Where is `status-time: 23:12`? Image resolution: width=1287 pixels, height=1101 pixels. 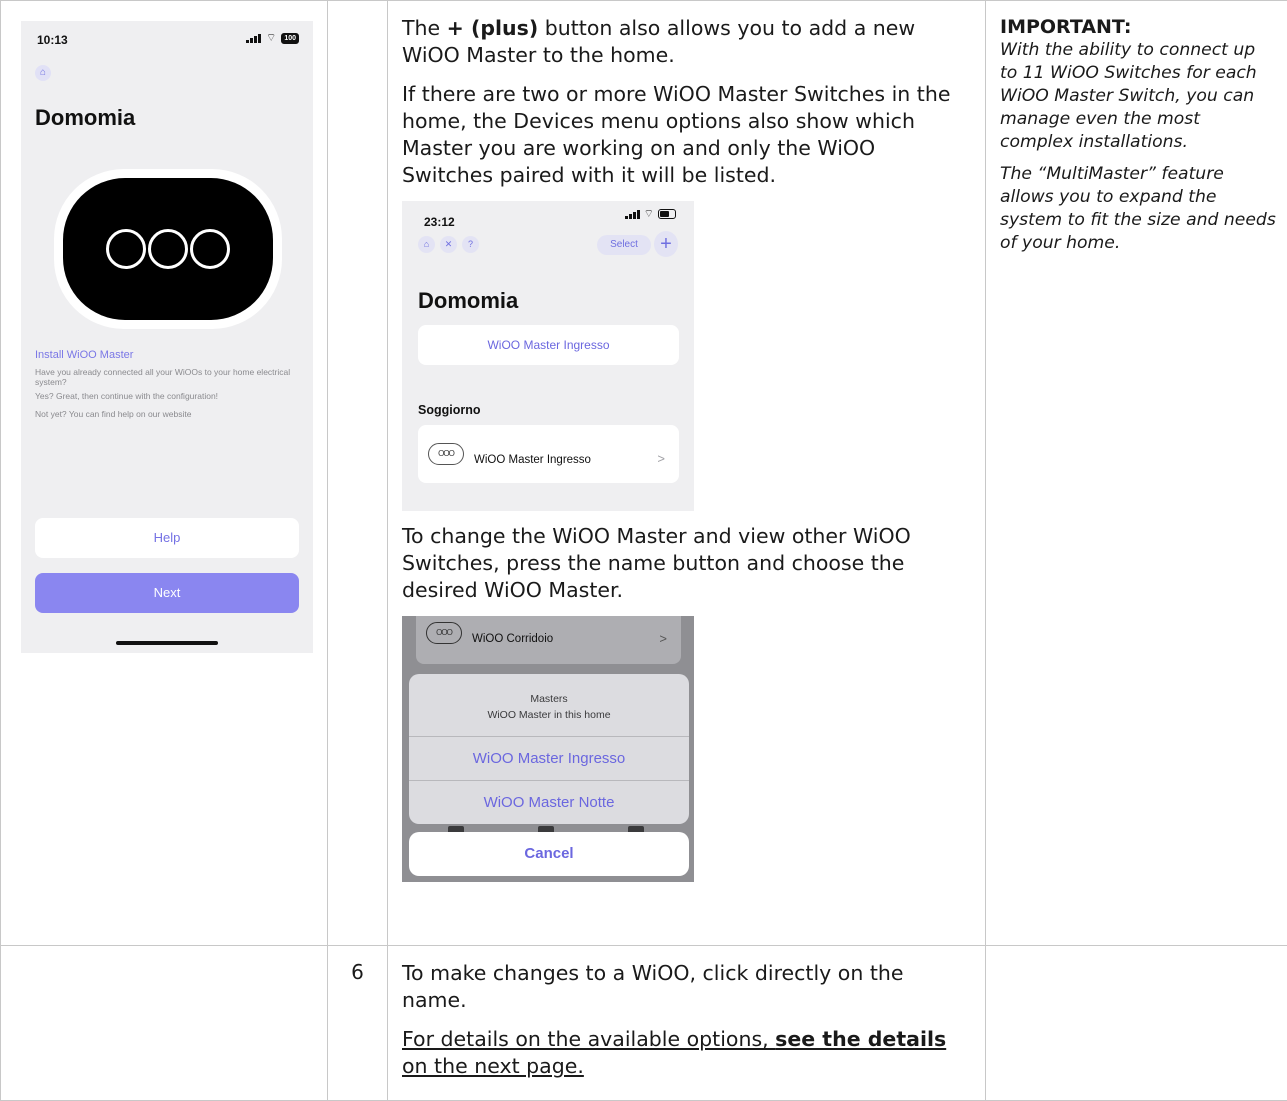 status-time: 23:12 is located at coordinates (439, 222).